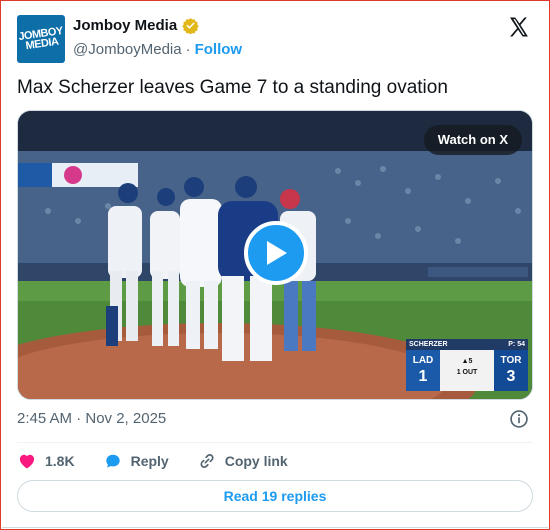 This screenshot has width=550, height=530. I want to click on link-icon, so click(207, 461).